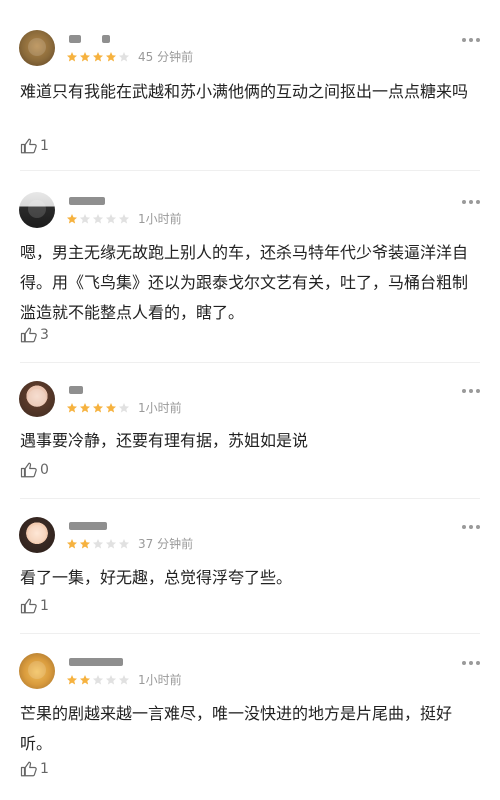  I want to click on like-button: 0, so click(34, 470).